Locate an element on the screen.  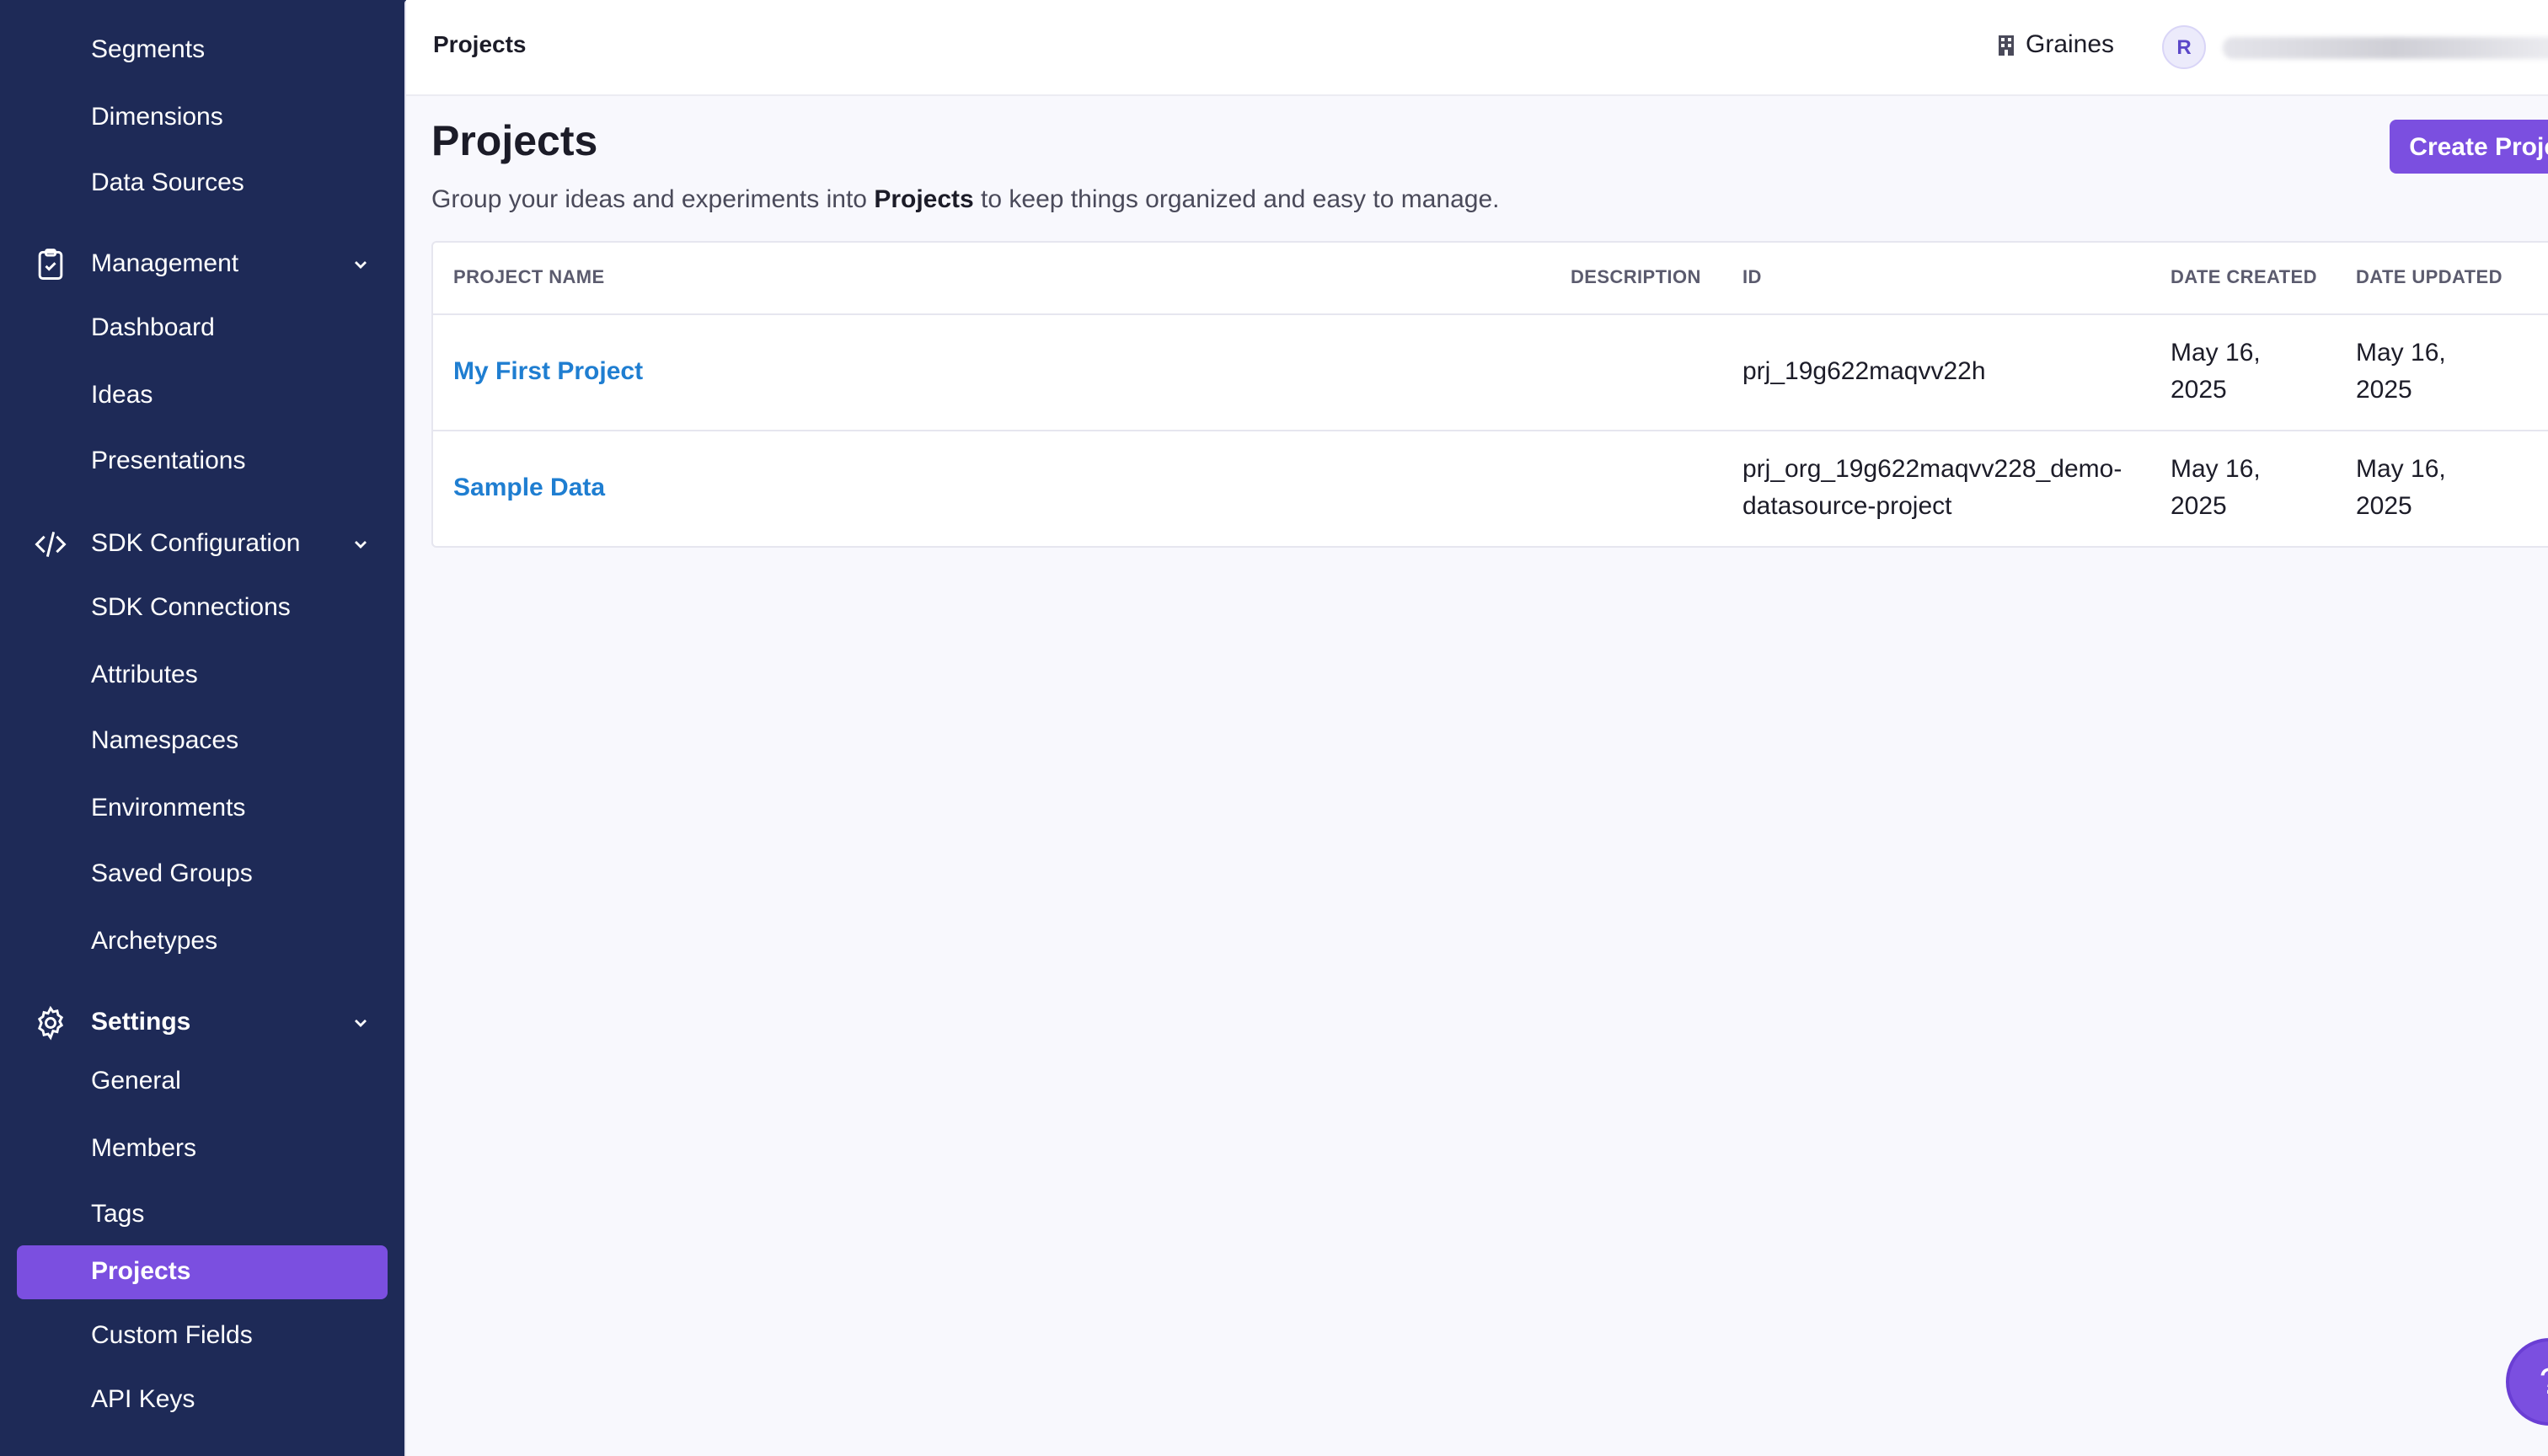
sidebar-item-projects: Projects is located at coordinates (202, 1272).